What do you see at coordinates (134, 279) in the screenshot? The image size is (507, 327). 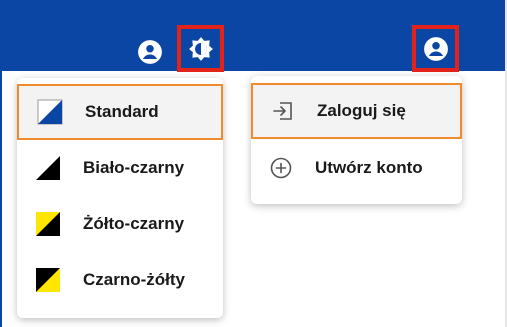 I see `contrast-option-label: Czarno-żółty` at bounding box center [134, 279].